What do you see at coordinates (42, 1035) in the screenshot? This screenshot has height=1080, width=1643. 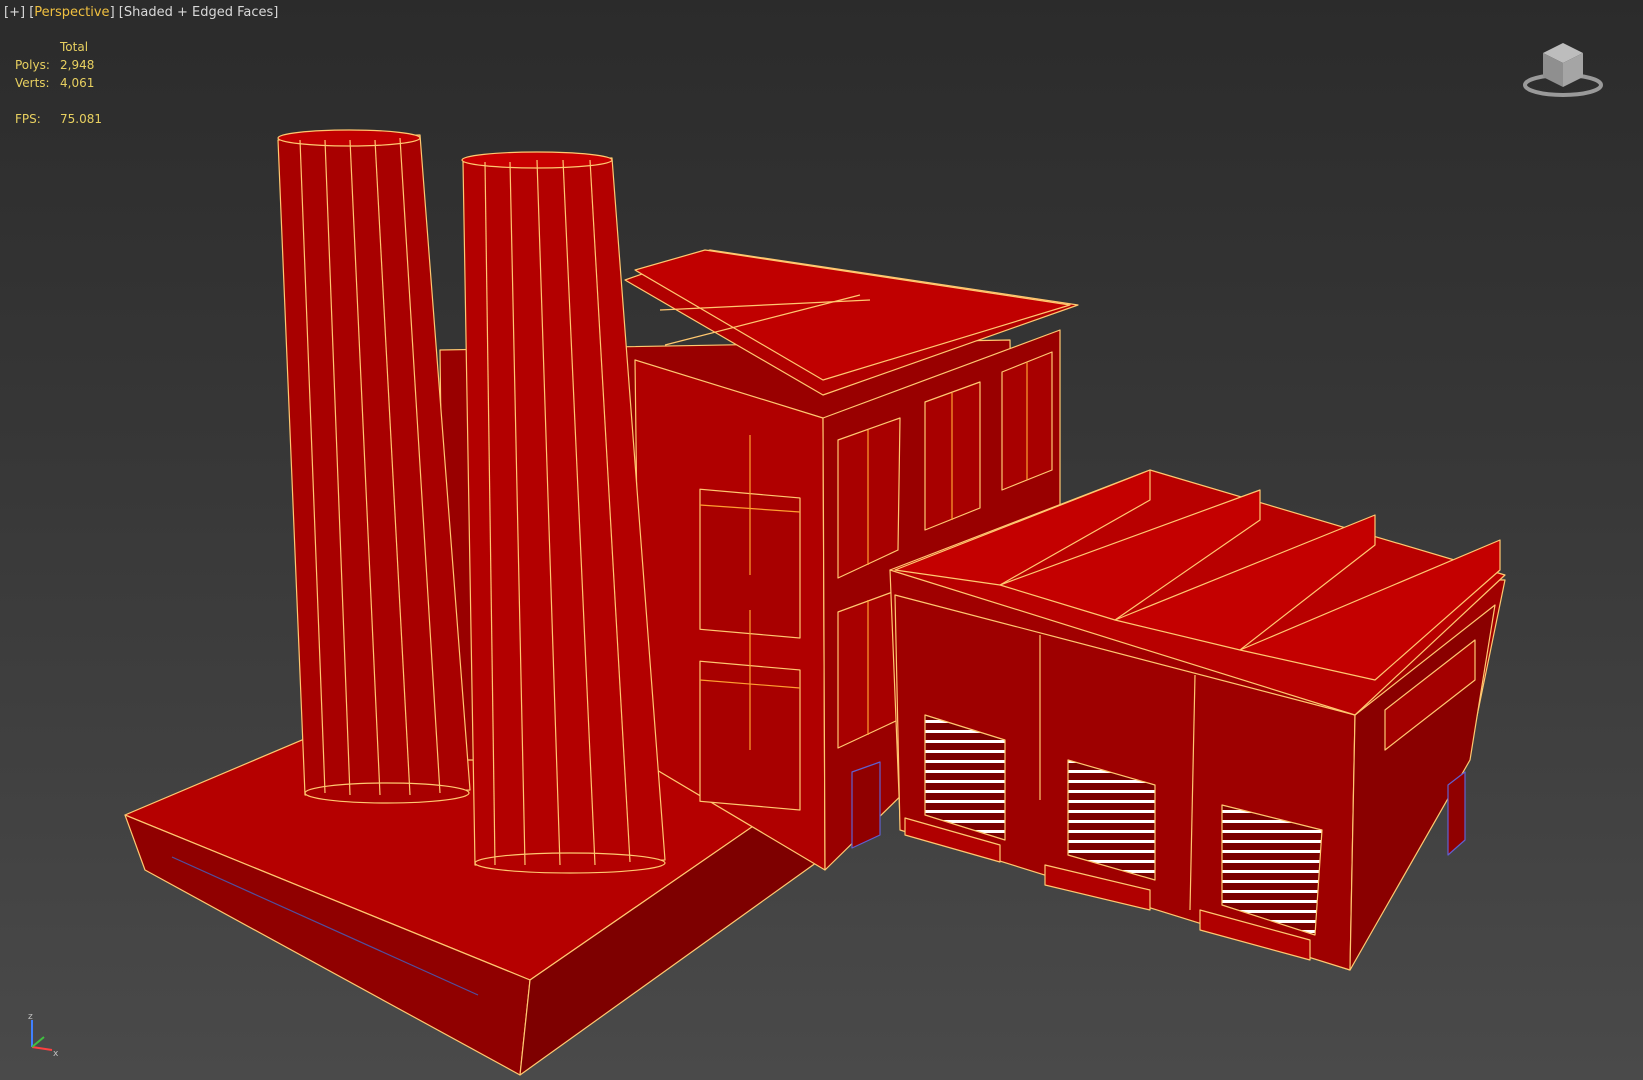 I see `axis-tripod-icon: z x` at bounding box center [42, 1035].